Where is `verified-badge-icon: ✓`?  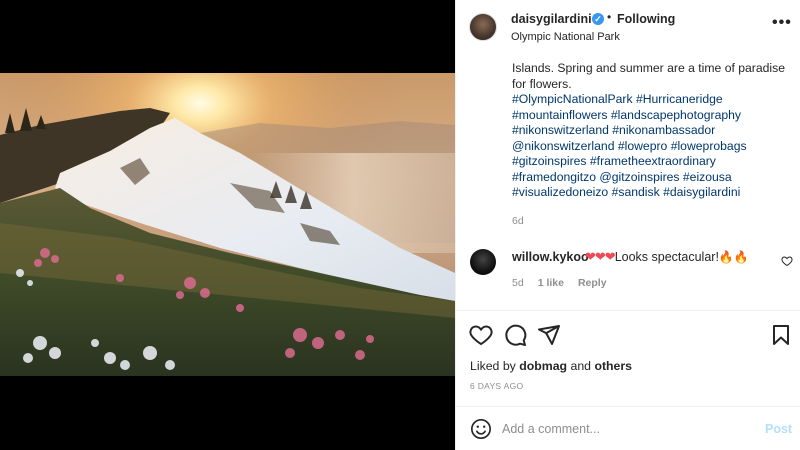 verified-badge-icon: ✓ is located at coordinates (598, 19).